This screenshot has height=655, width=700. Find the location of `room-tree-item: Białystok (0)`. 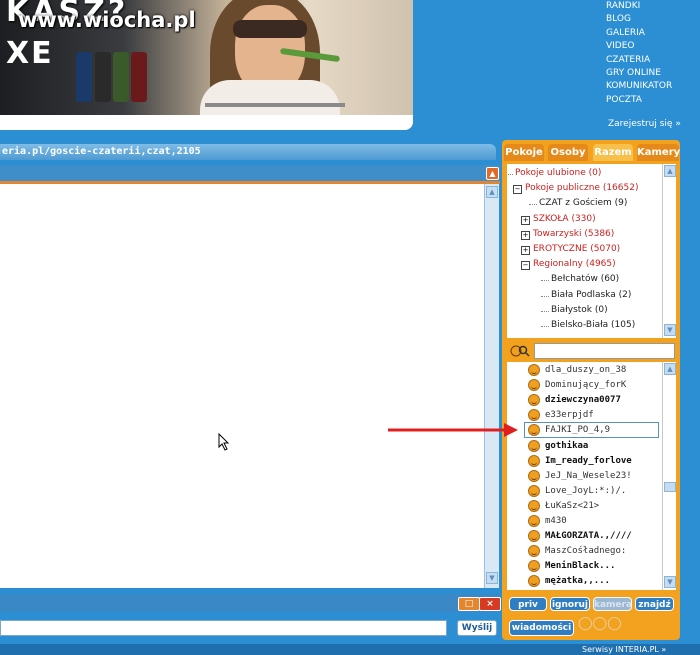

room-tree-item: Białystok (0) is located at coordinates (574, 309).